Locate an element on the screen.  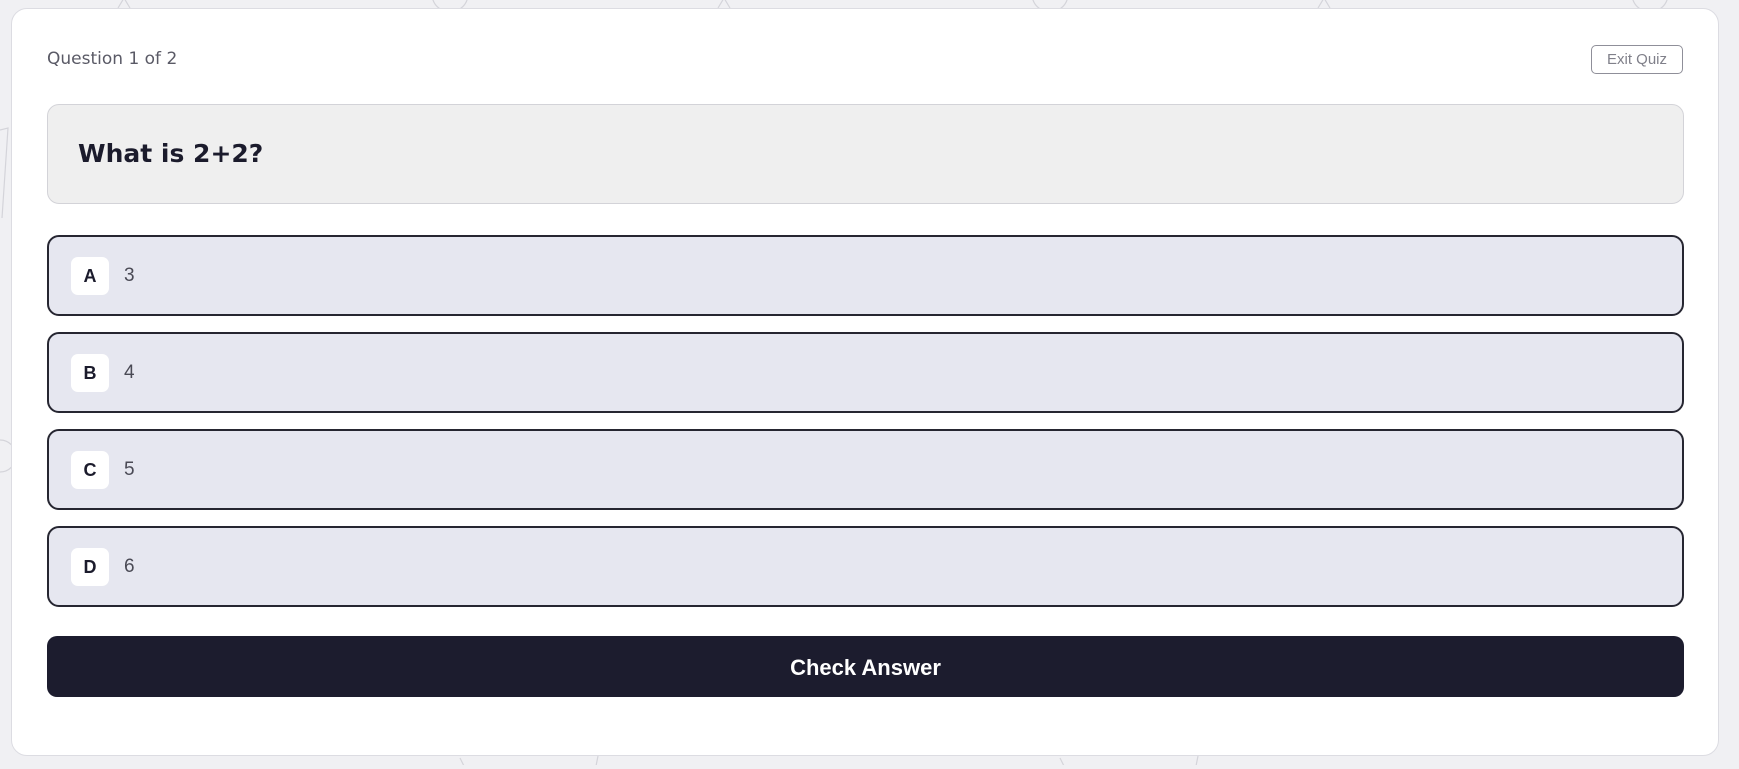
question-text: What is 2+2? is located at coordinates (171, 153).